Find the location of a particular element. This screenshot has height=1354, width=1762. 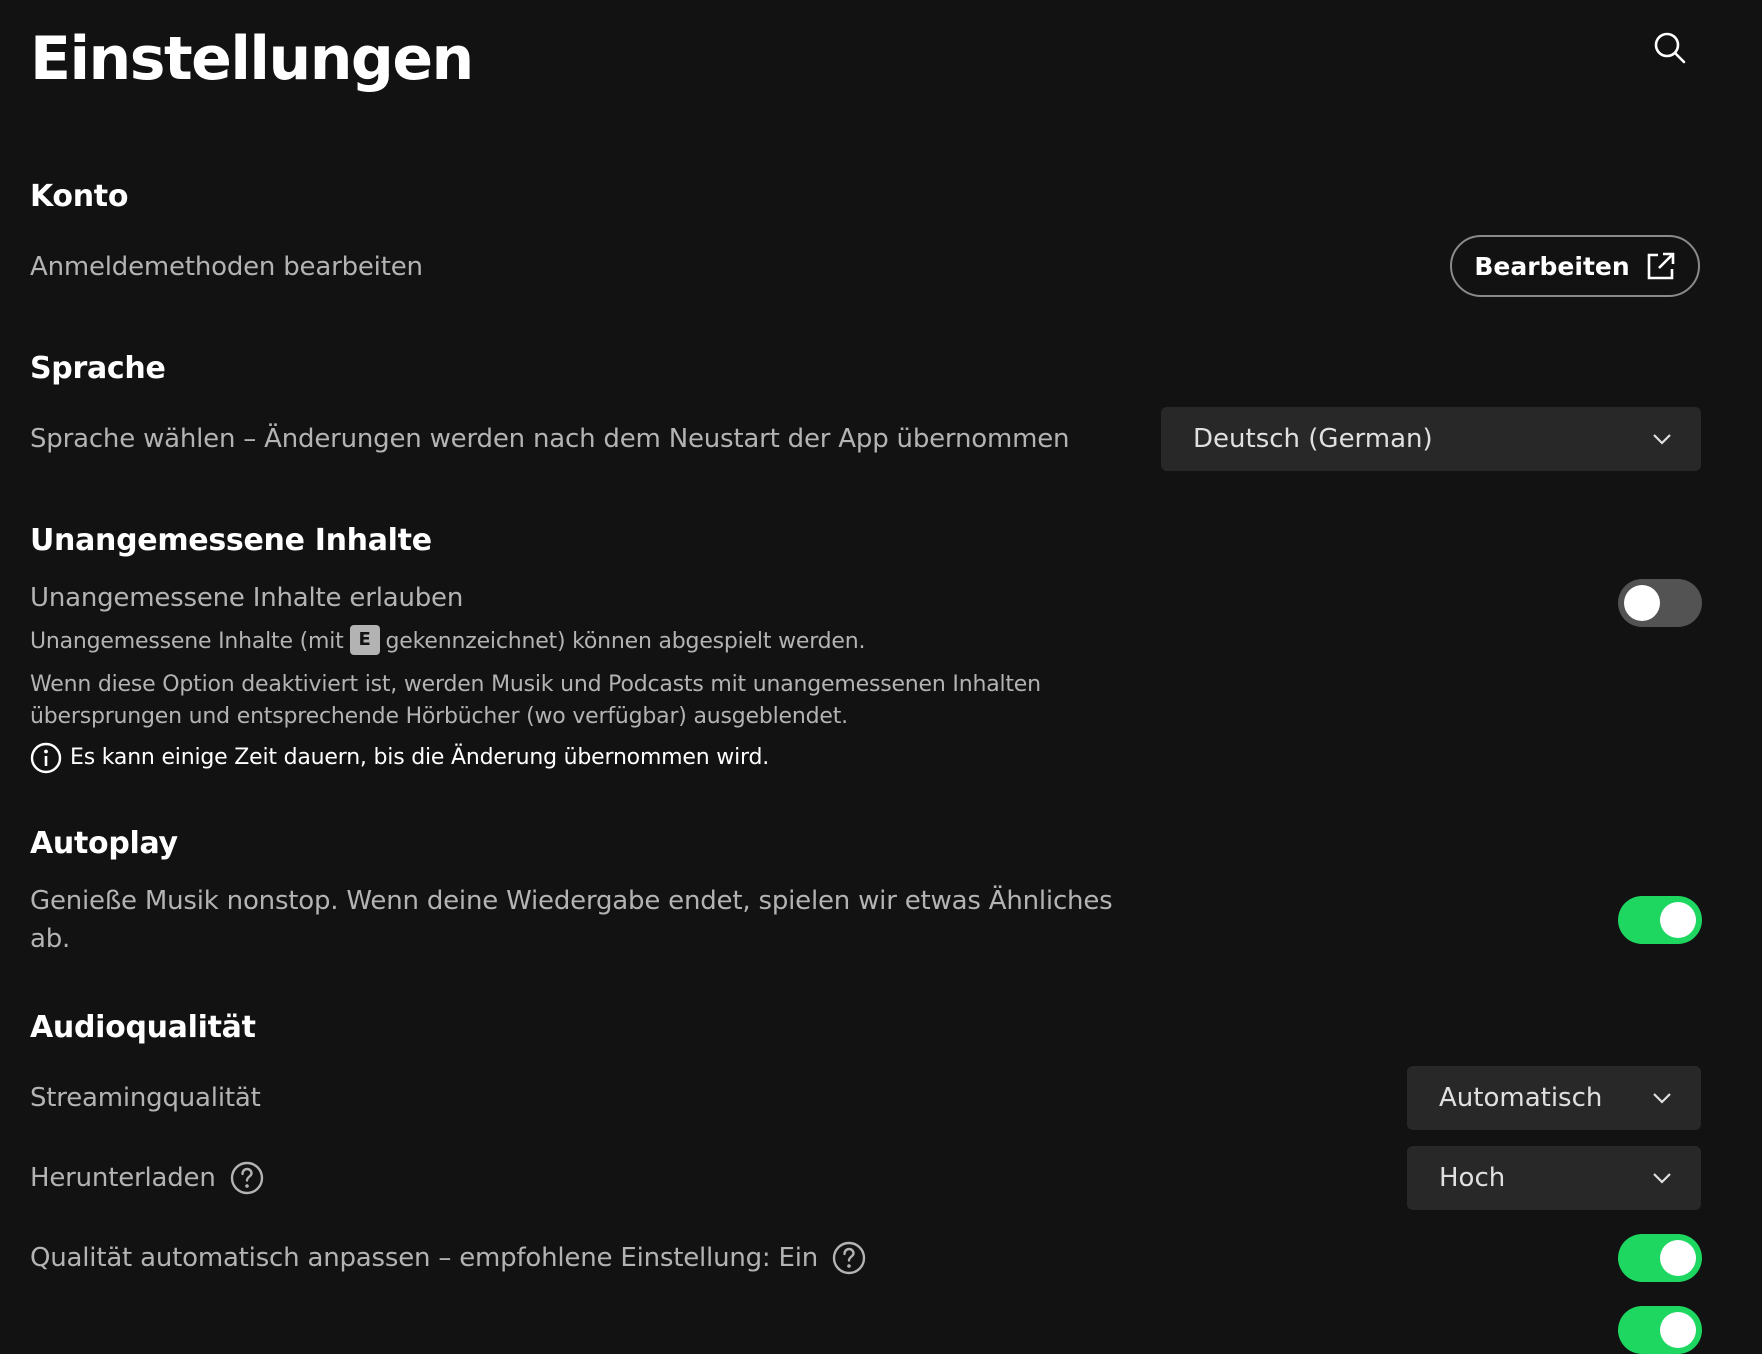

download-quality-label: Herunterladen is located at coordinates (123, 1178).